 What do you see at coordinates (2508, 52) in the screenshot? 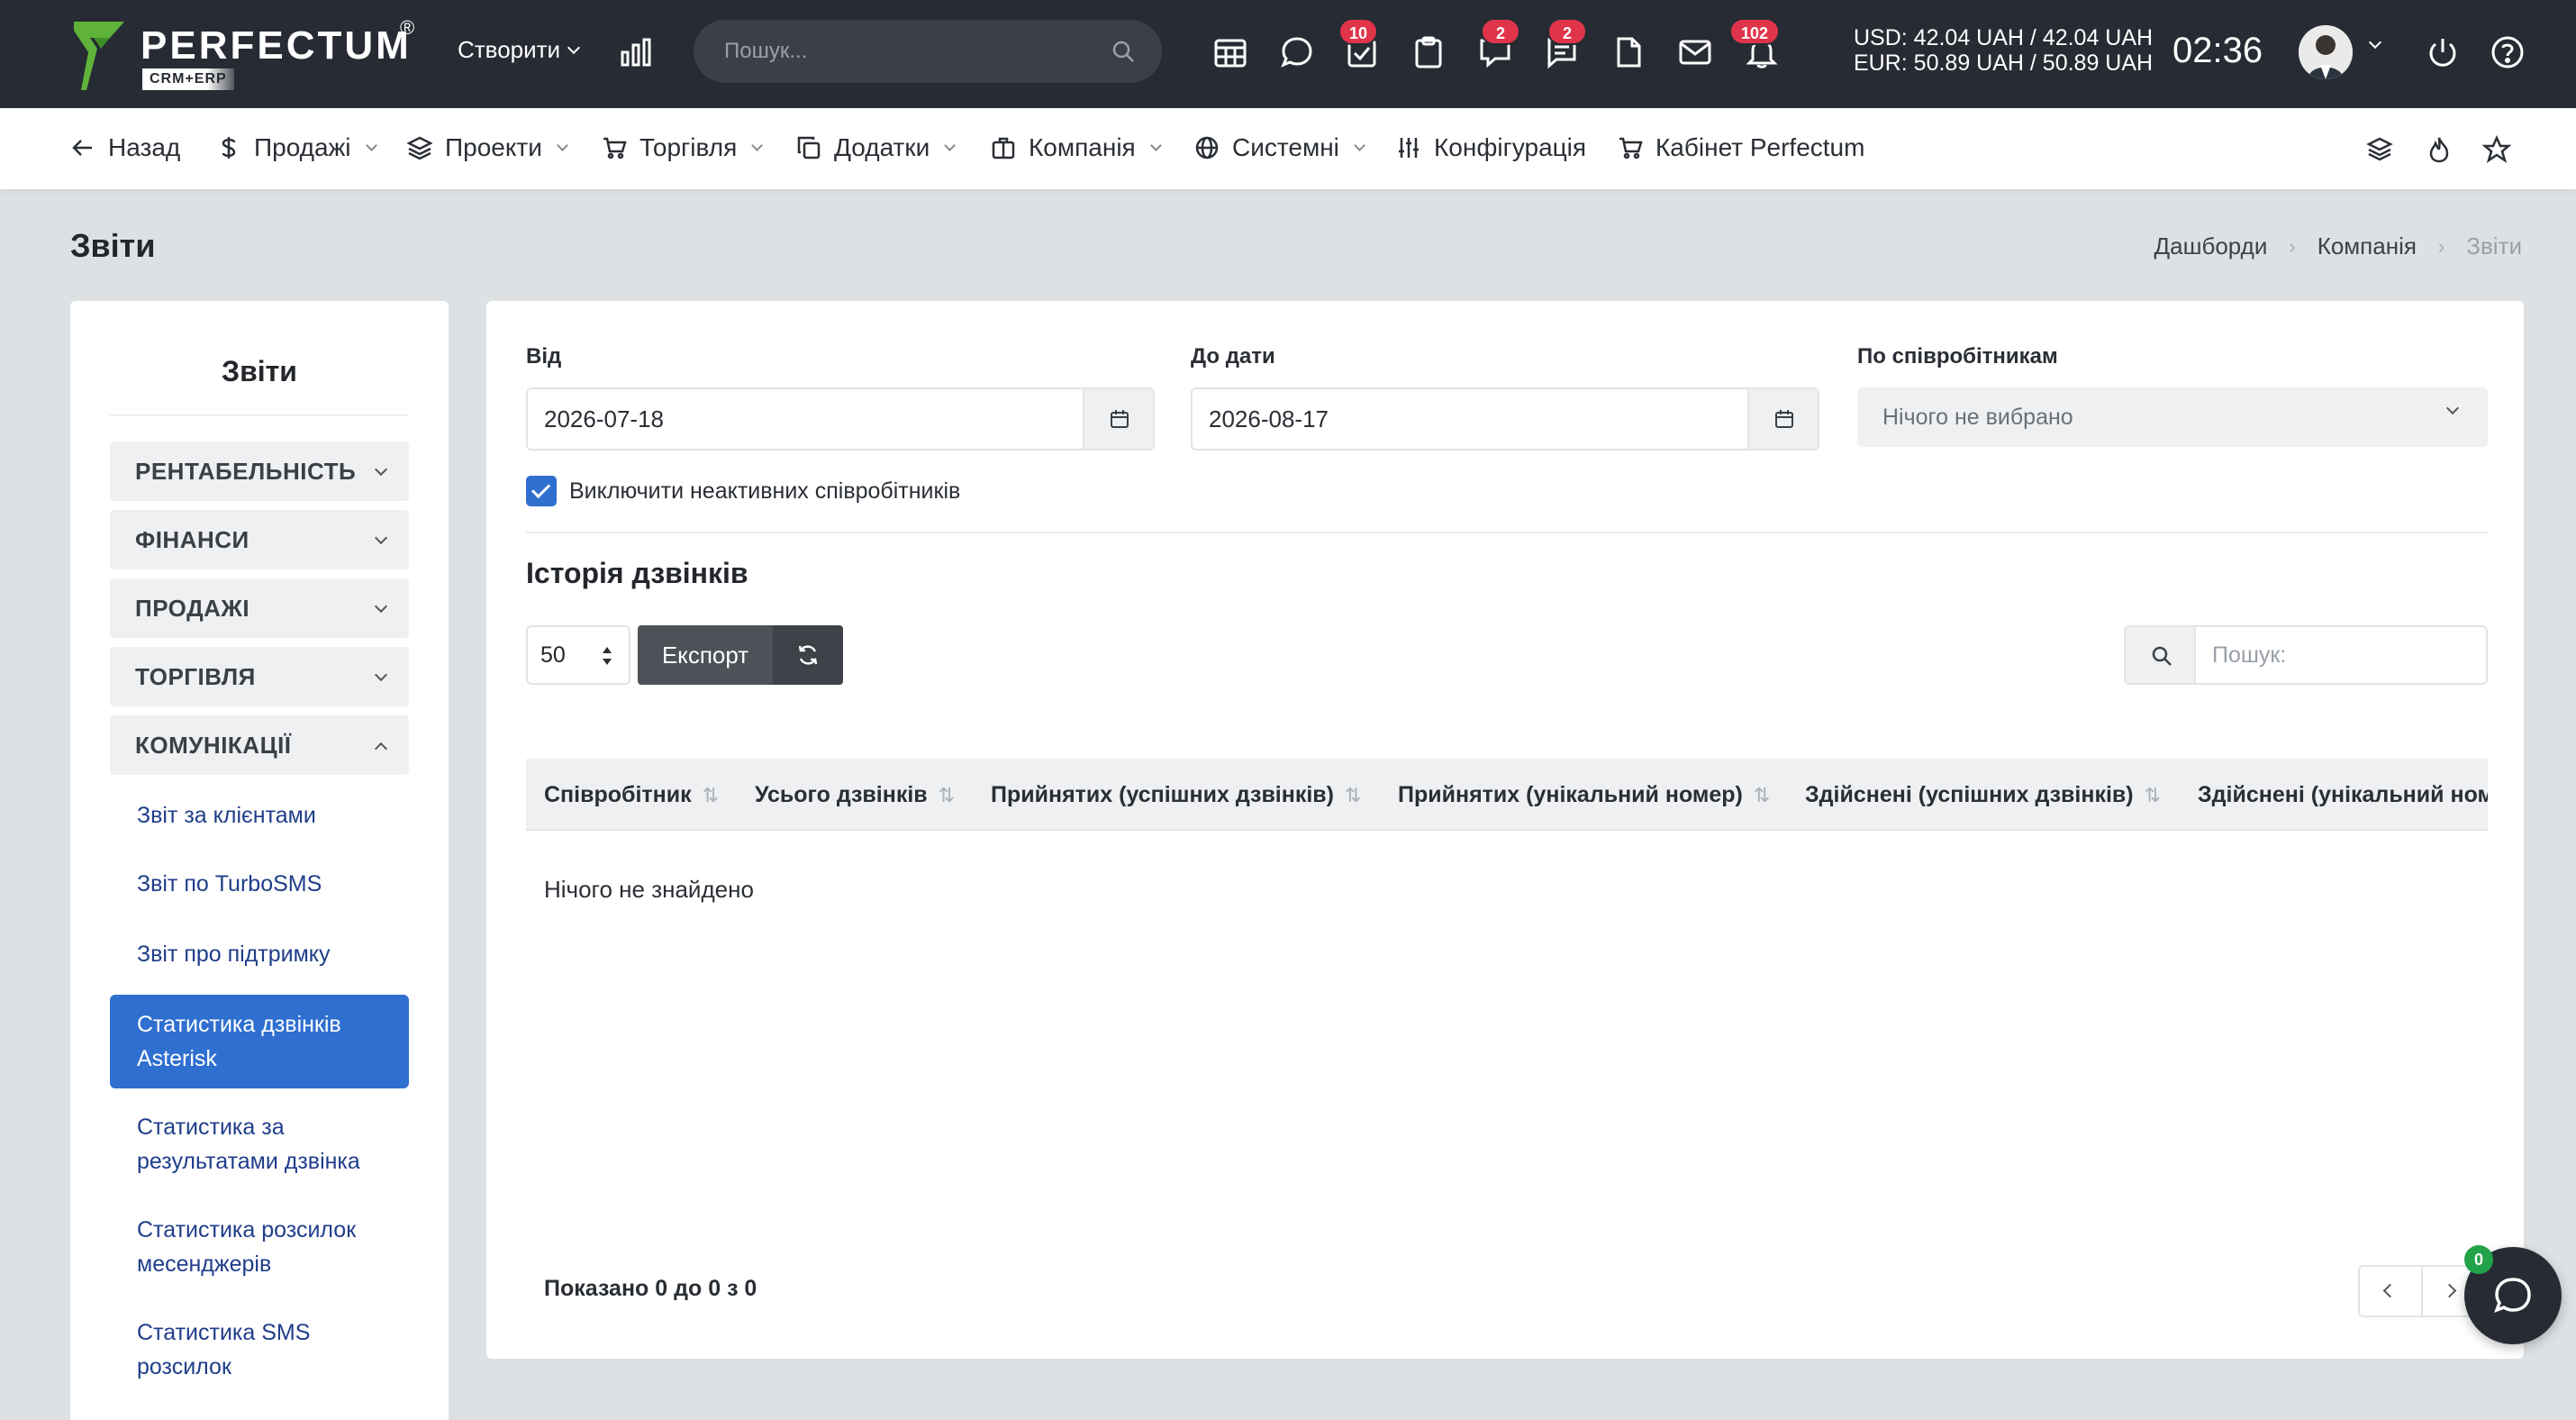
I see `help-icon` at bounding box center [2508, 52].